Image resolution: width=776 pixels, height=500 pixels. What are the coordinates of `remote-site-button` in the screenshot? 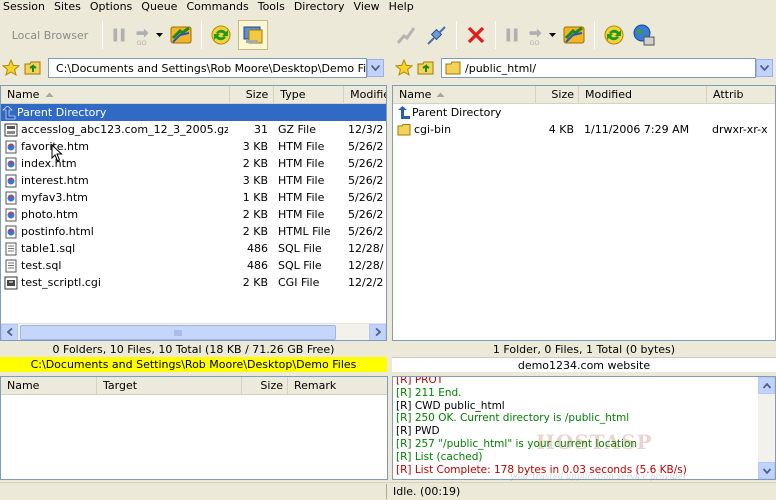 It's located at (644, 35).